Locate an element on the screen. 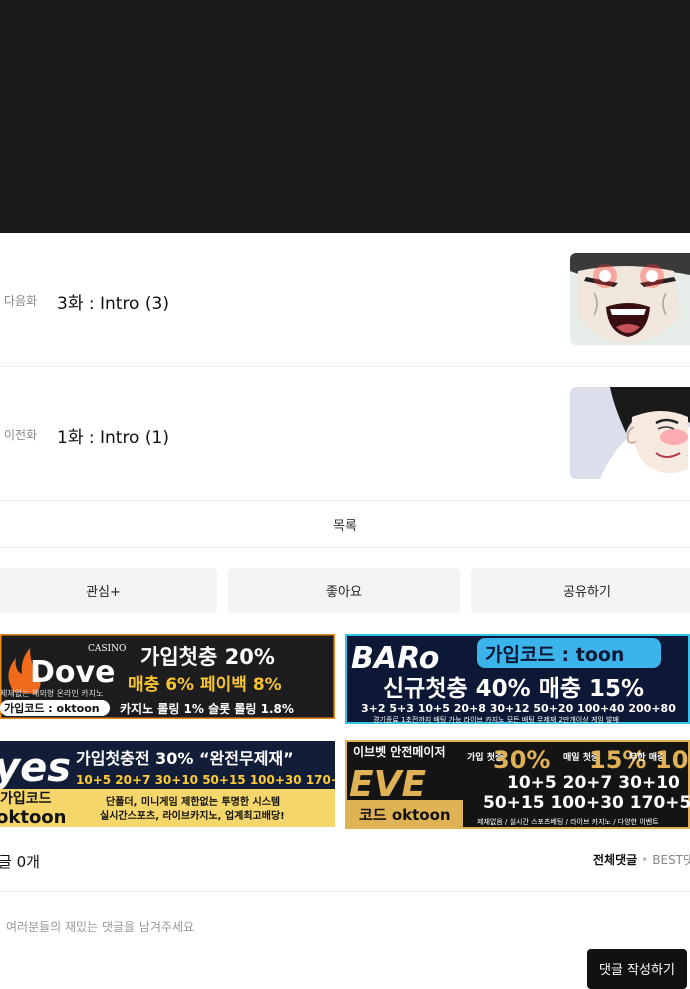 The width and height of the screenshot is (690, 989). eve-p1: 30% is located at coordinates (521, 760).